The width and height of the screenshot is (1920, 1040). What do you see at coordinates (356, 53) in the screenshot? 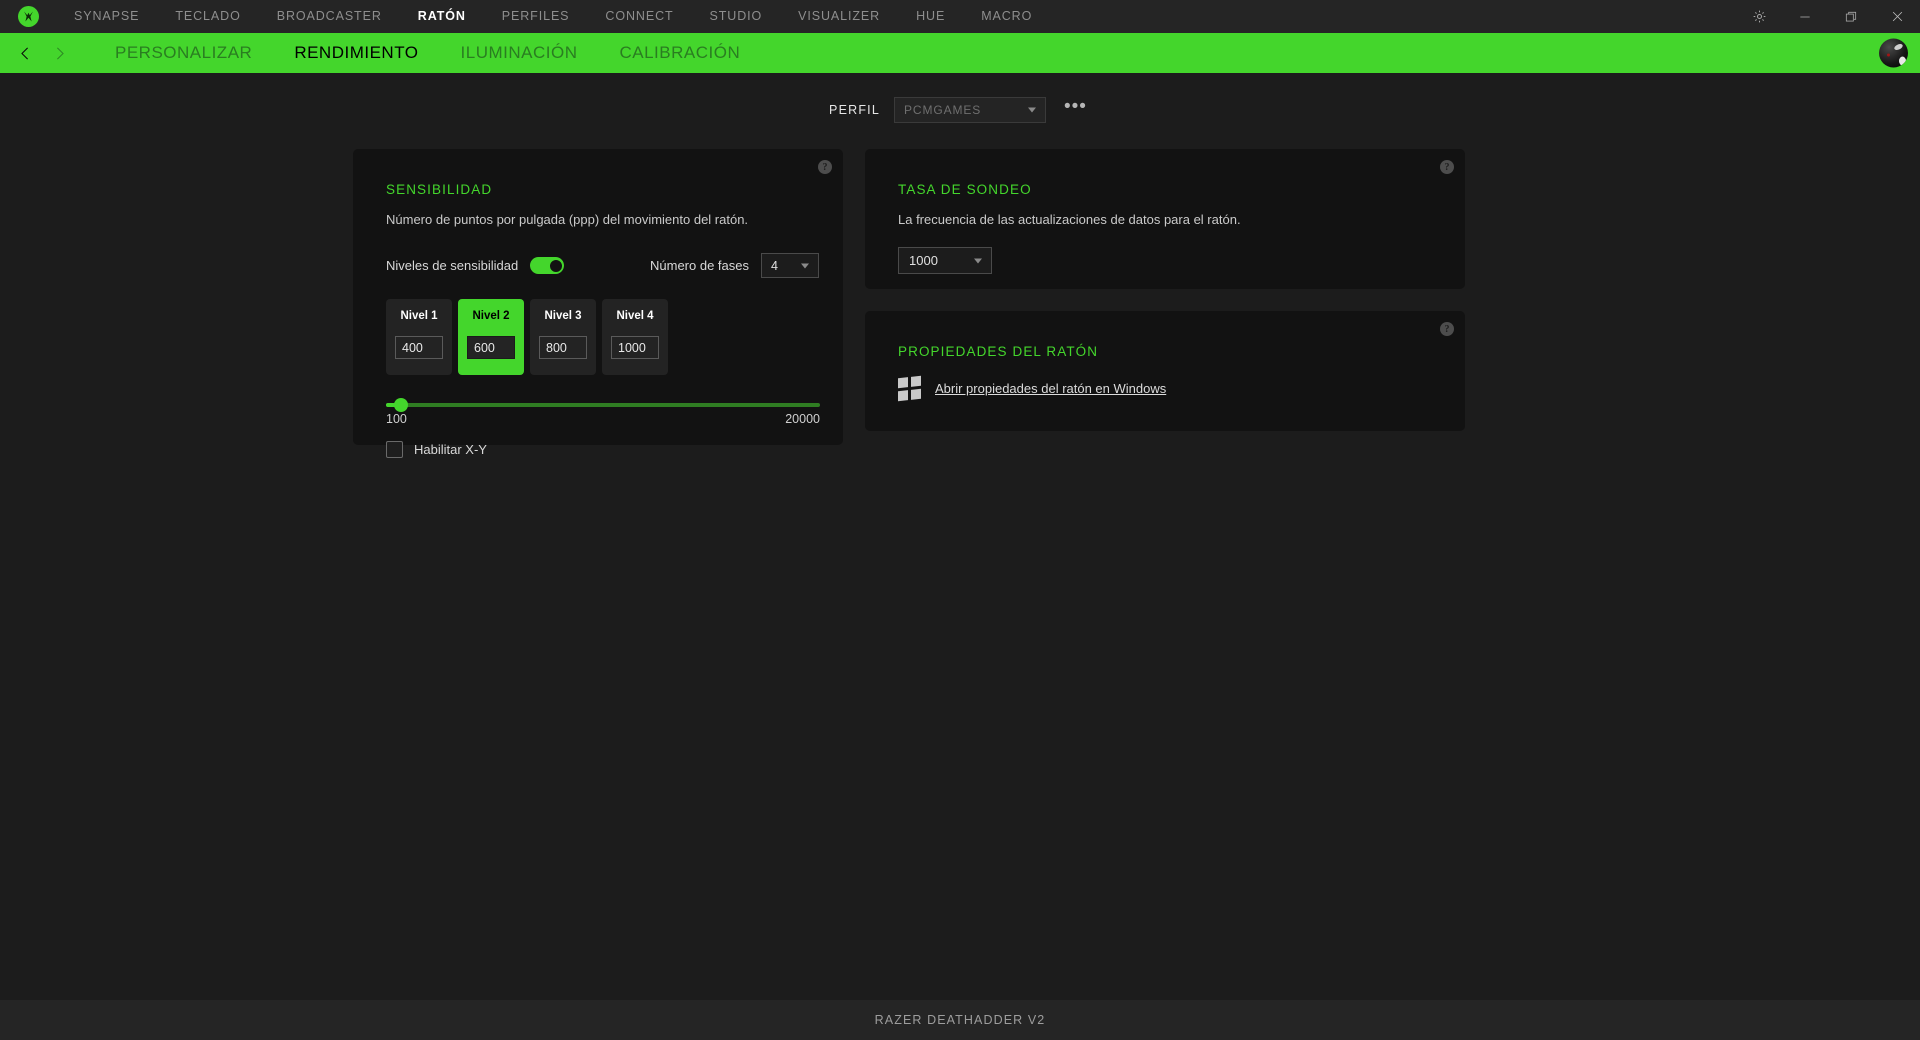
I see `sub-tab-rendimiento: RENDIMIENTO` at bounding box center [356, 53].